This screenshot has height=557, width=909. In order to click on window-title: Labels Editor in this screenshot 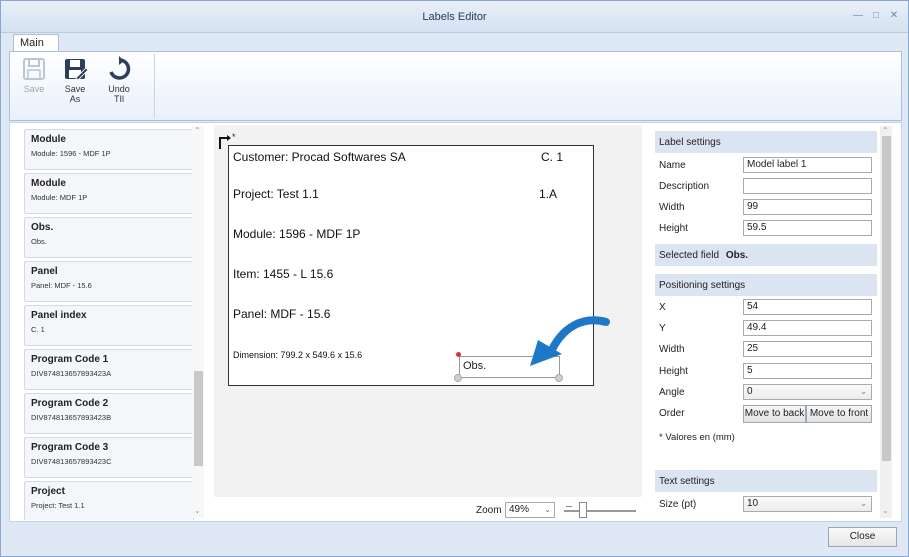, I will do `click(454, 17)`.